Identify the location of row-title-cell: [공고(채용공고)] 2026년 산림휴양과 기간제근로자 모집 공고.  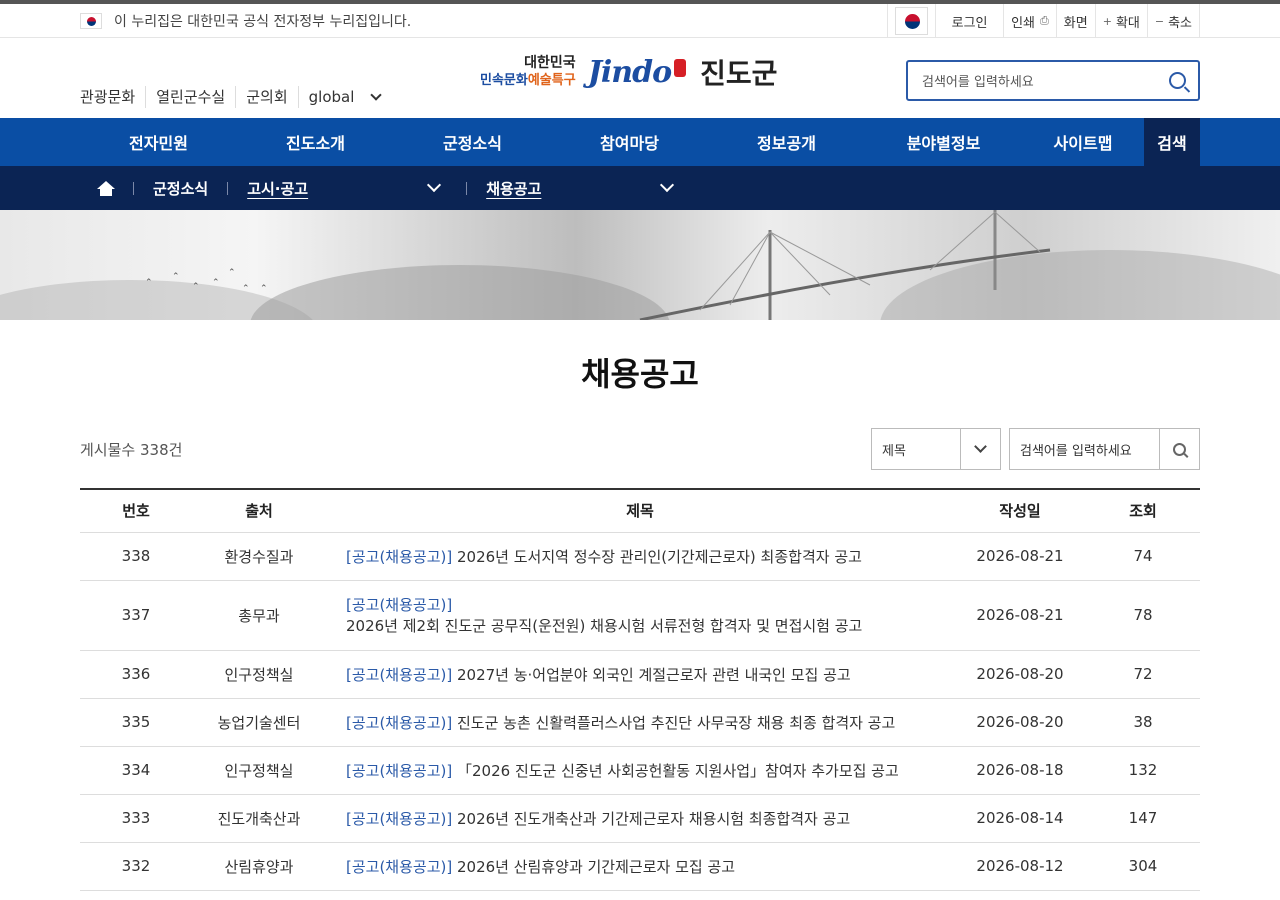
(640, 866).